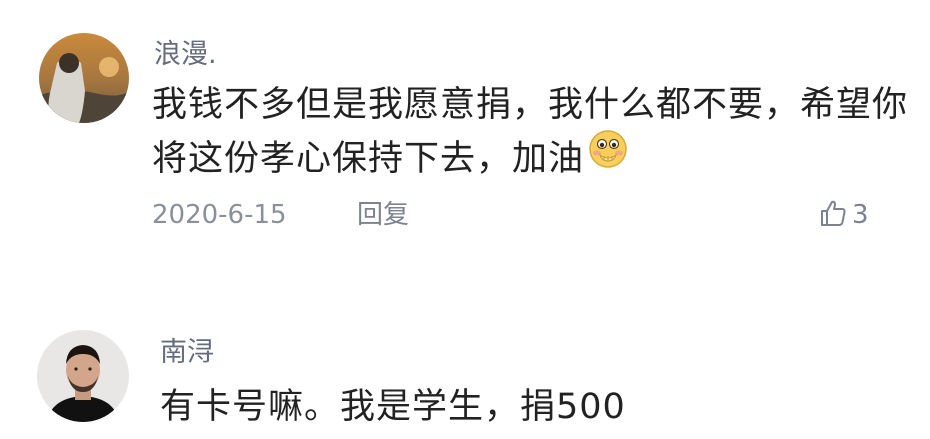  I want to click on like-button: 3, so click(843, 215).